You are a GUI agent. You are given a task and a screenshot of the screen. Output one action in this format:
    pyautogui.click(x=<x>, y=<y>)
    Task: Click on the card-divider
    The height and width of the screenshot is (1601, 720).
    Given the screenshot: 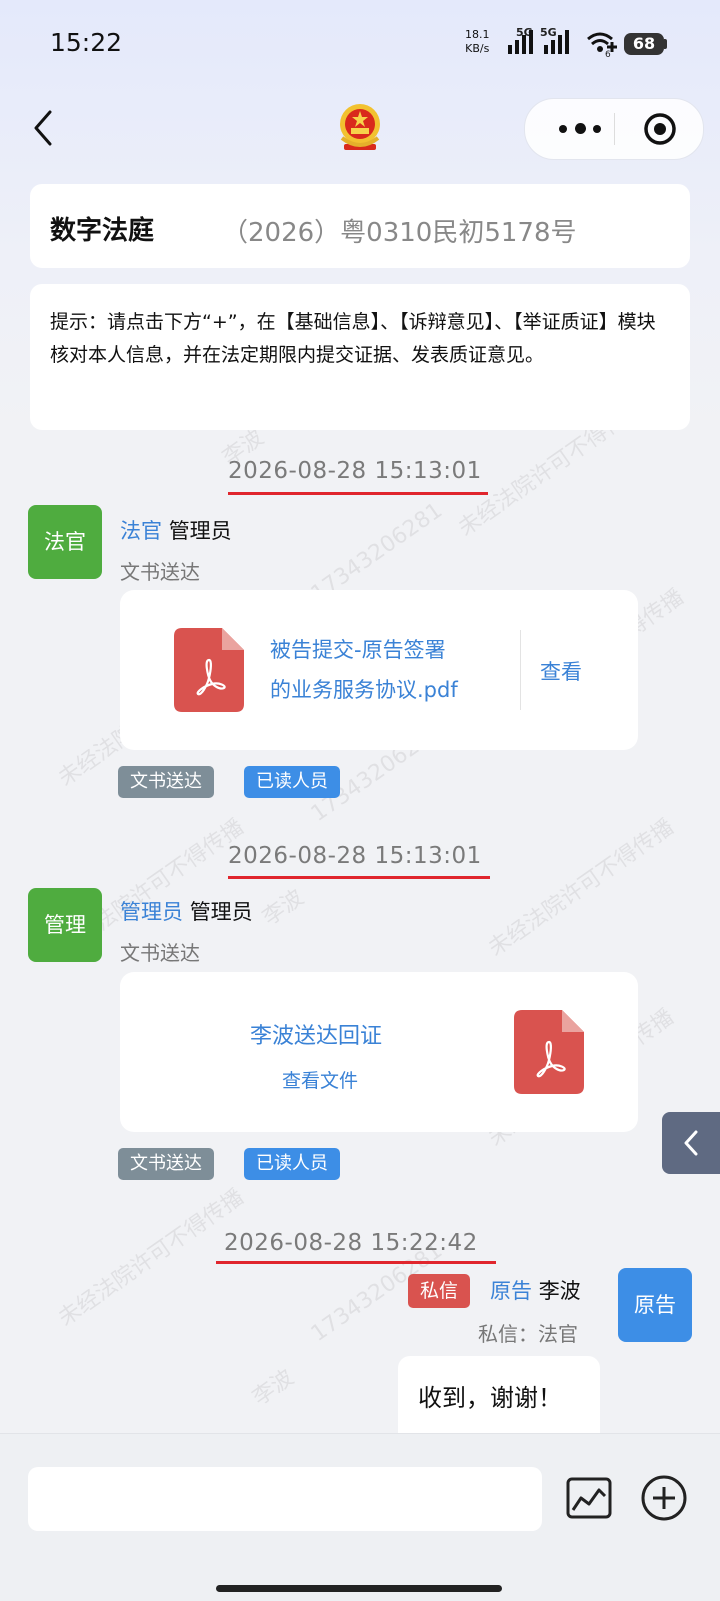 What is the action you would take?
    pyautogui.click(x=520, y=670)
    